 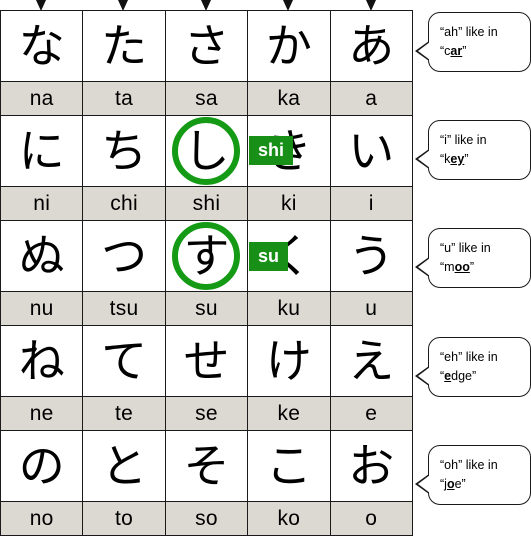 What do you see at coordinates (289, 308) in the screenshot?
I see `romaji-cell-ku: ku` at bounding box center [289, 308].